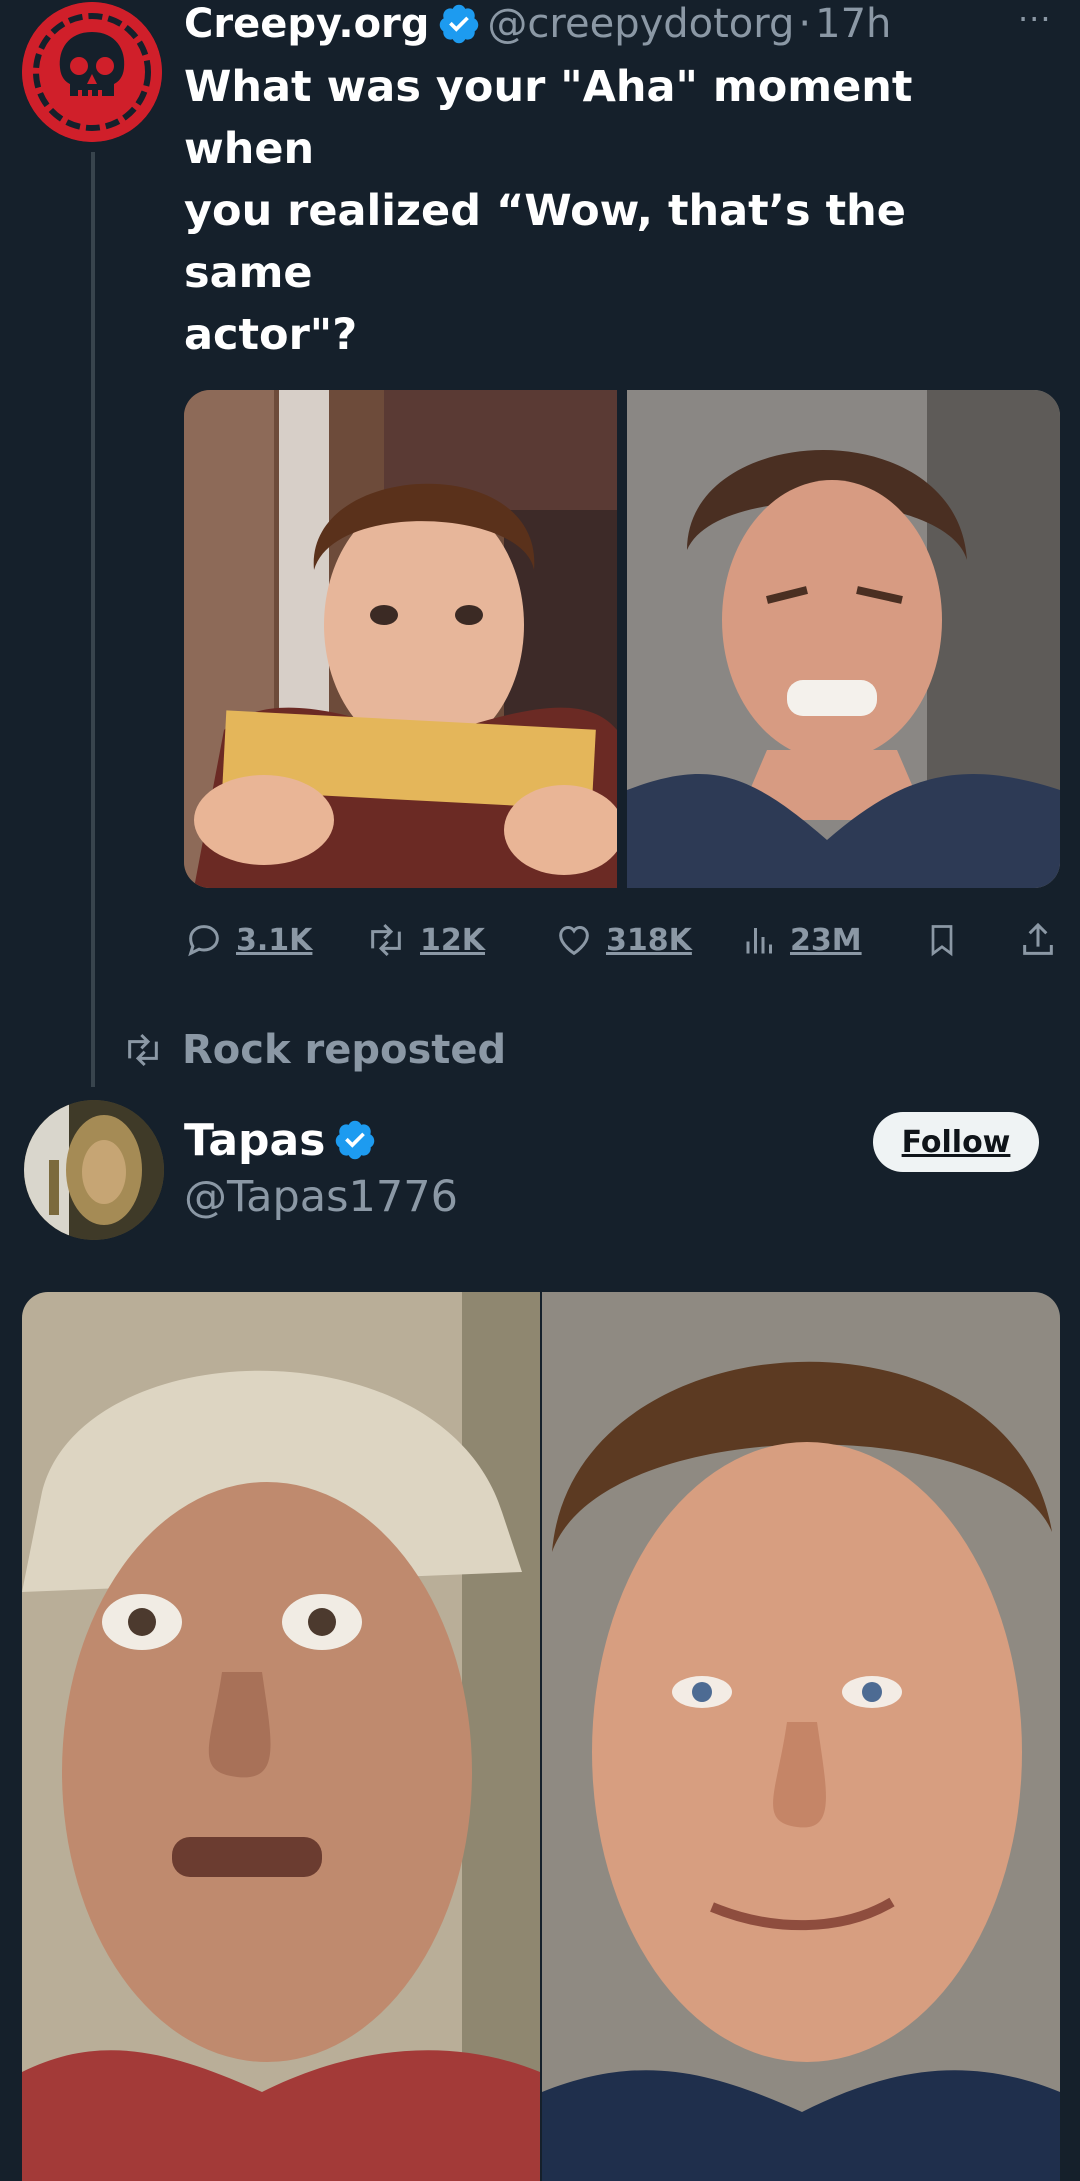  What do you see at coordinates (203, 941) in the screenshot?
I see `reply-icon` at bounding box center [203, 941].